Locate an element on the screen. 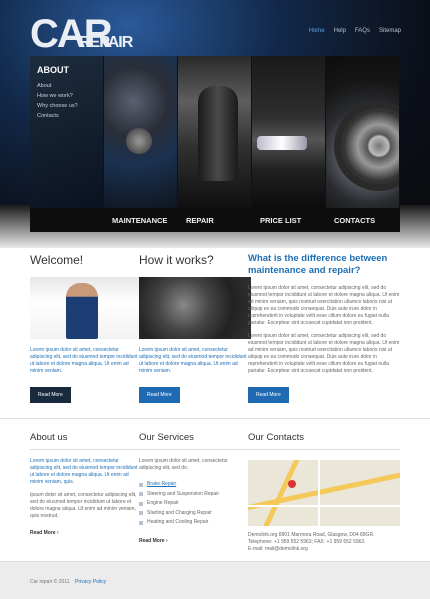 Image resolution: width=430 pixels, height=599 pixels. service-label: Engine Repair is located at coordinates (163, 503).